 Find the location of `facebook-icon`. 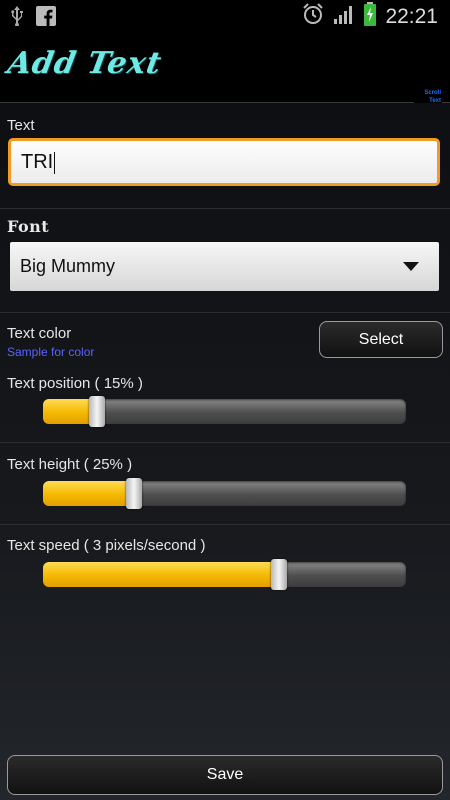

facebook-icon is located at coordinates (46, 18).